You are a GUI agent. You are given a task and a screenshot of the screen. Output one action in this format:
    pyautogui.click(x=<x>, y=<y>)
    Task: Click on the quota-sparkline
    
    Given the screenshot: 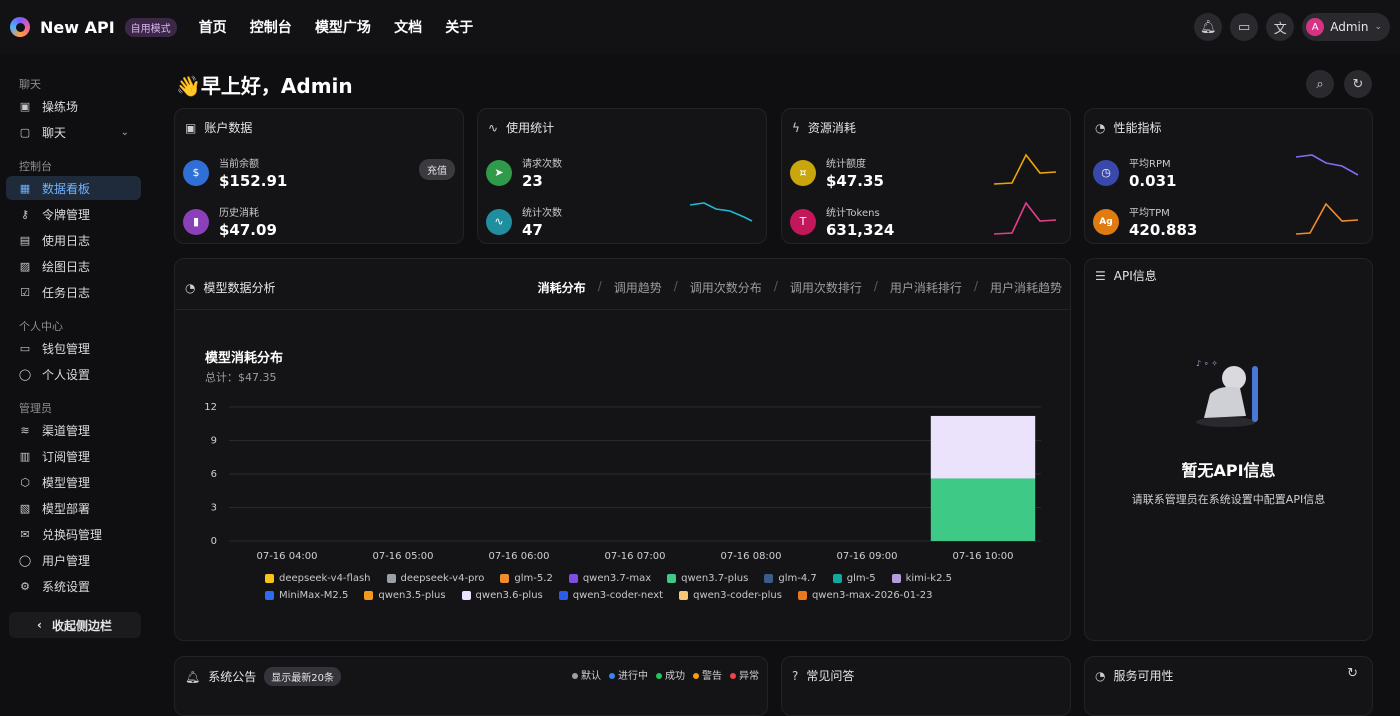 What is the action you would take?
    pyautogui.click(x=1025, y=169)
    